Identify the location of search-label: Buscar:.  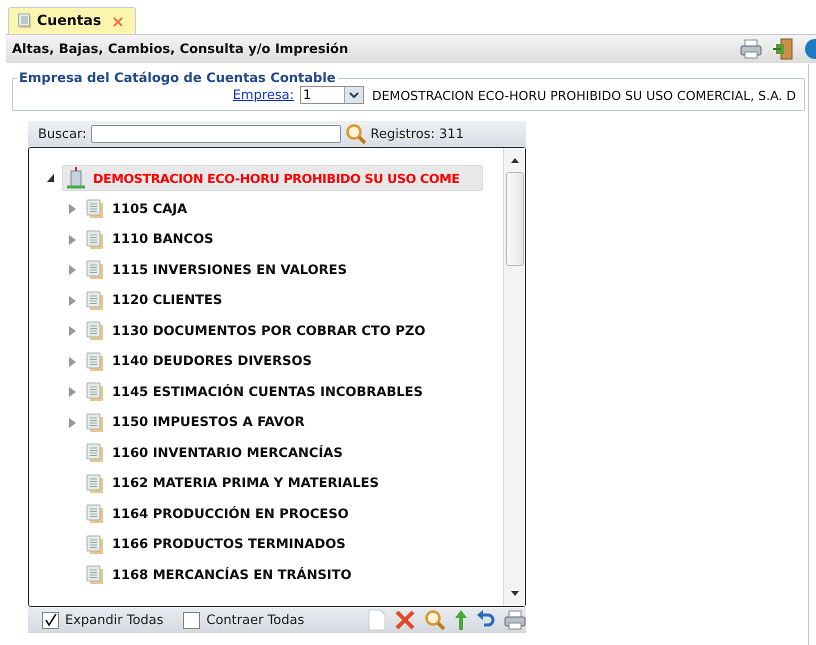
(62, 134).